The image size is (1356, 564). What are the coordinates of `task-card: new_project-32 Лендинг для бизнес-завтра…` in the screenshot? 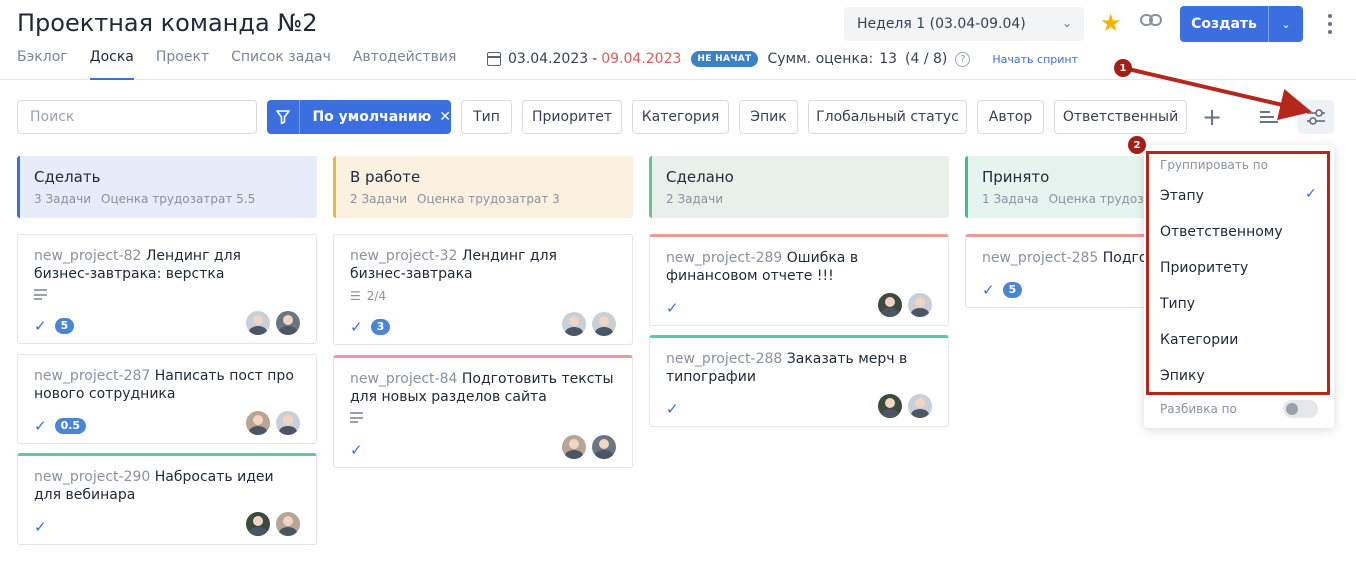 It's located at (483, 289).